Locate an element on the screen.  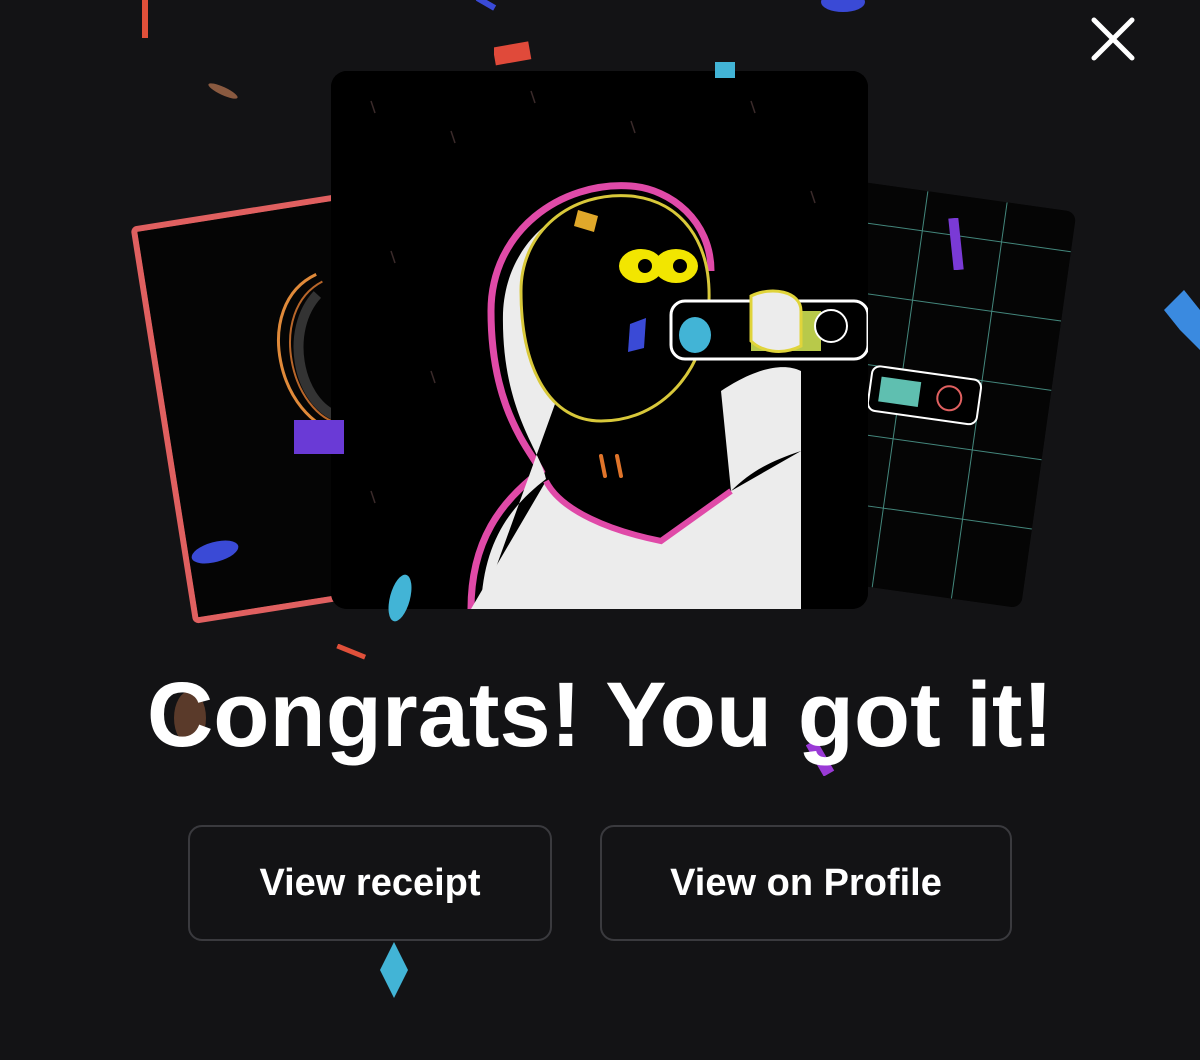
view-on-profile-button: View on Profile is located at coordinates (806, 883).